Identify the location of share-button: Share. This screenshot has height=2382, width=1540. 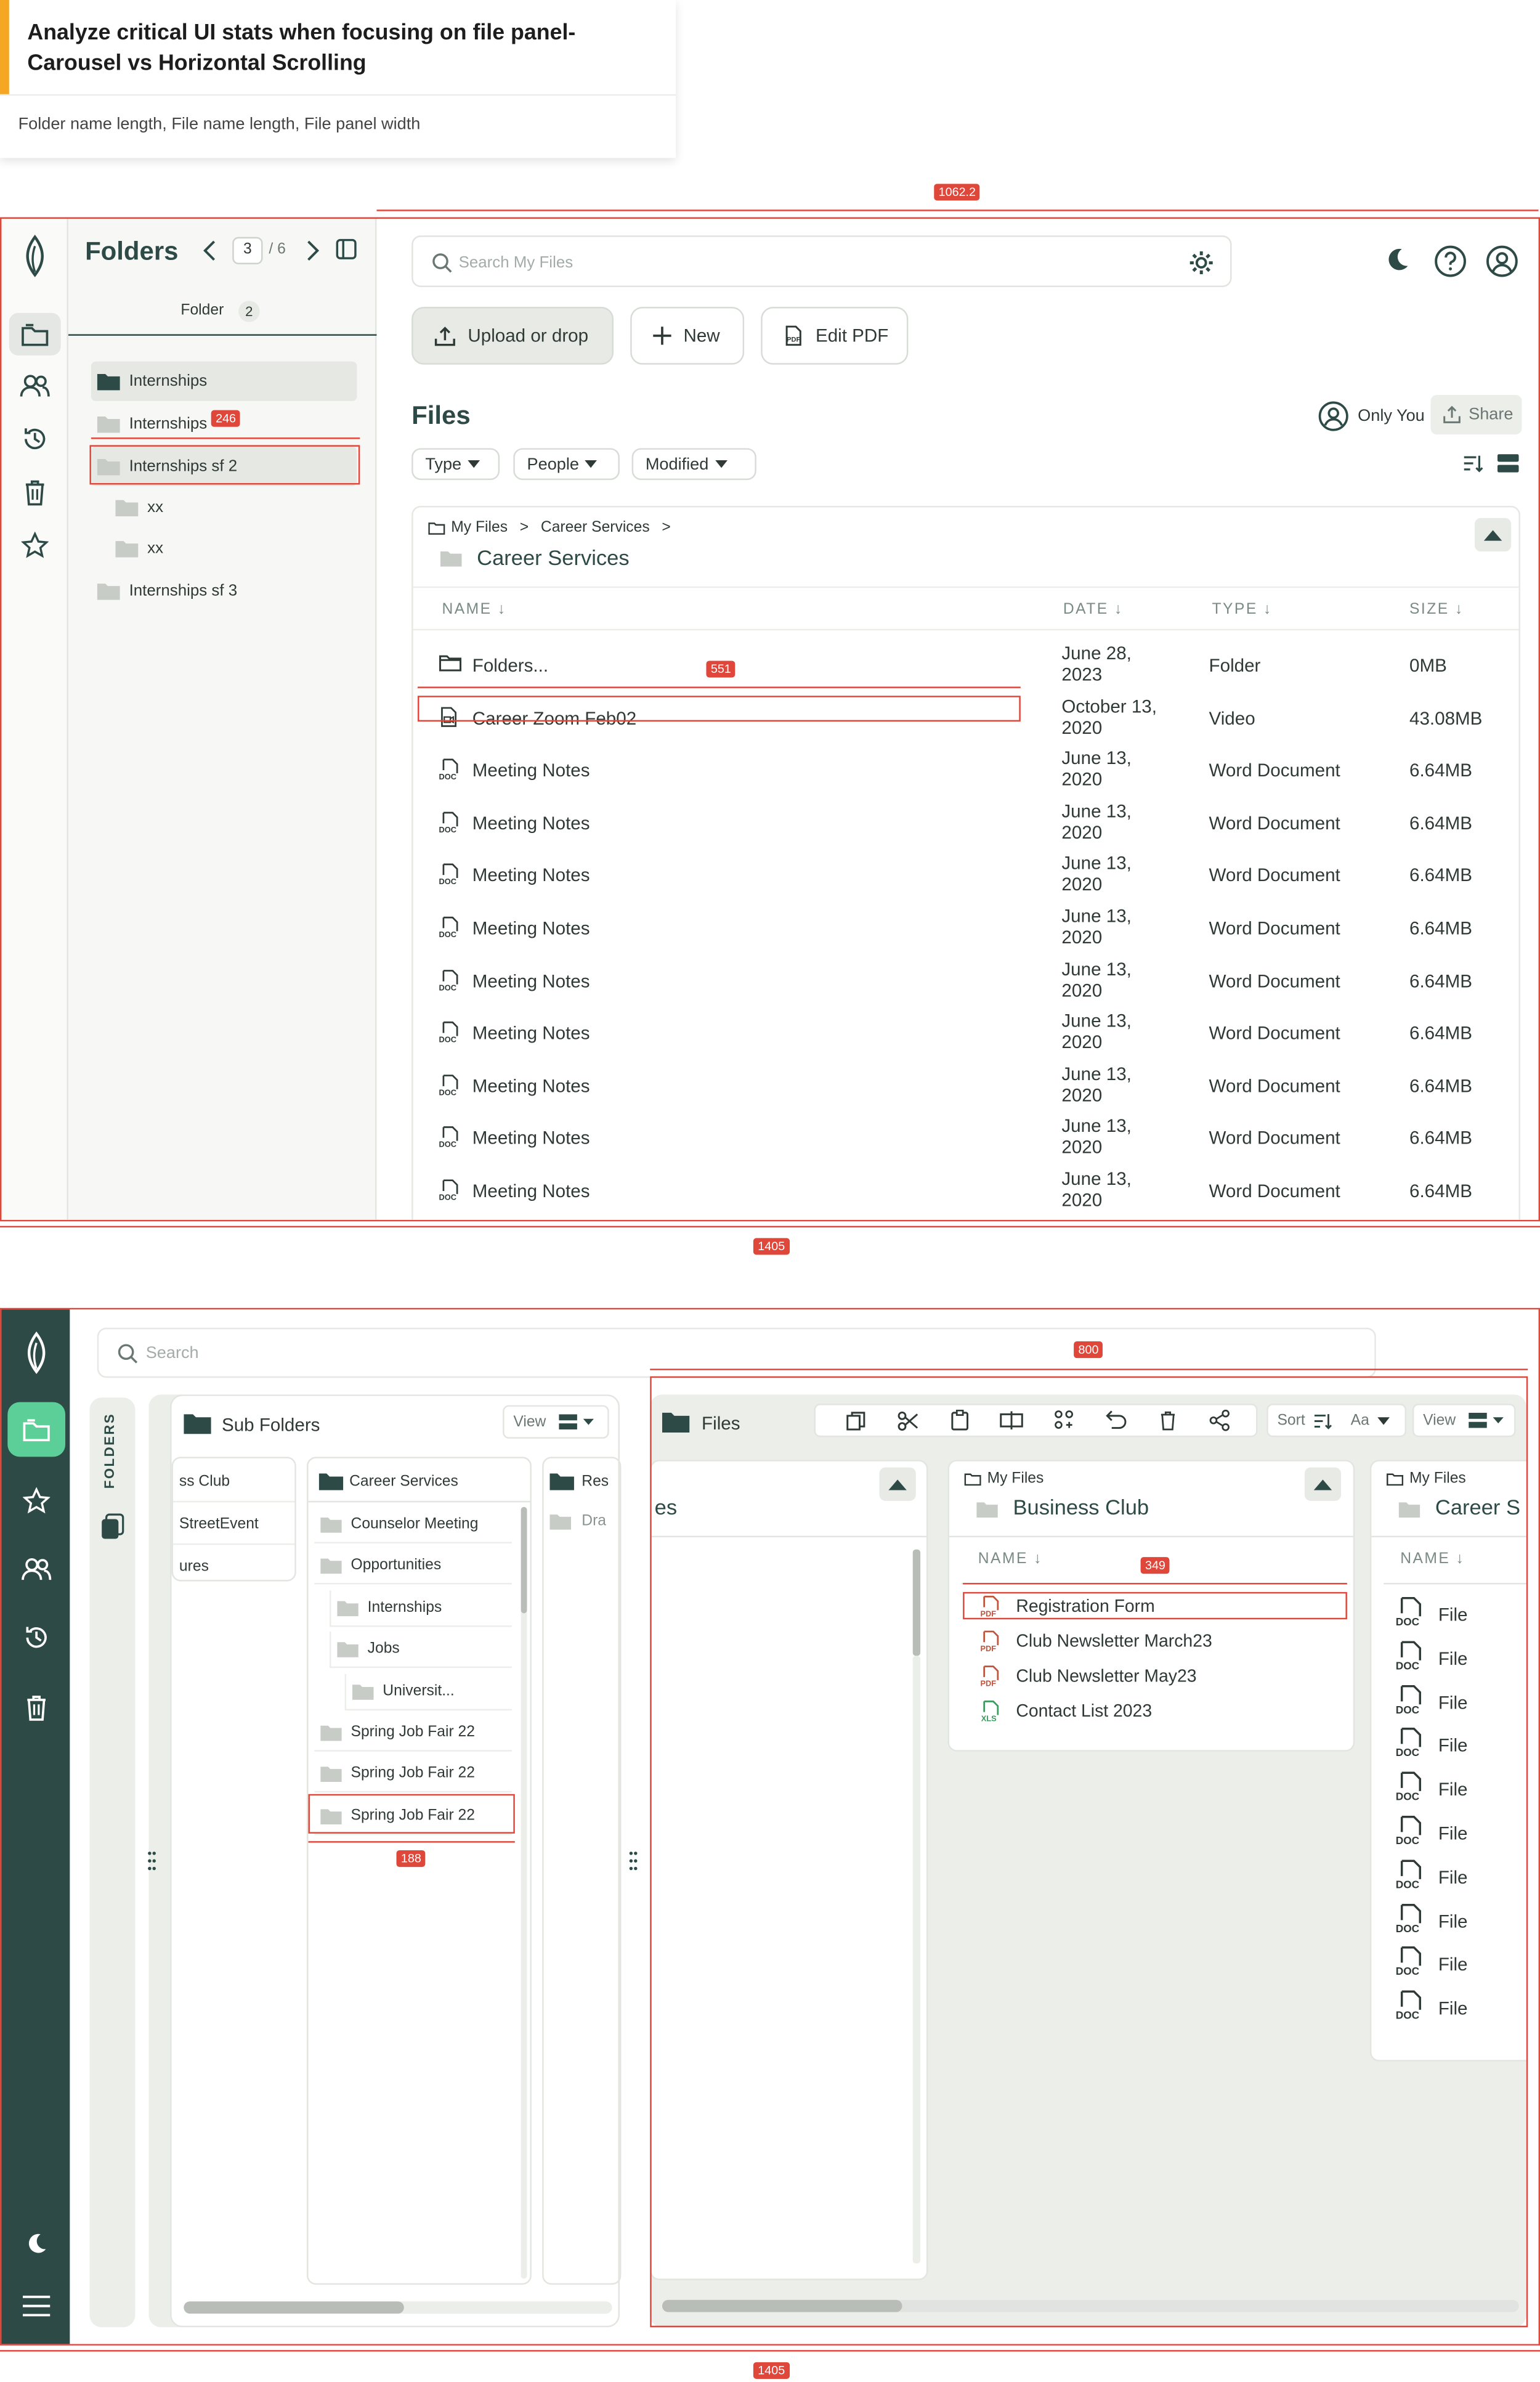
(1476, 415).